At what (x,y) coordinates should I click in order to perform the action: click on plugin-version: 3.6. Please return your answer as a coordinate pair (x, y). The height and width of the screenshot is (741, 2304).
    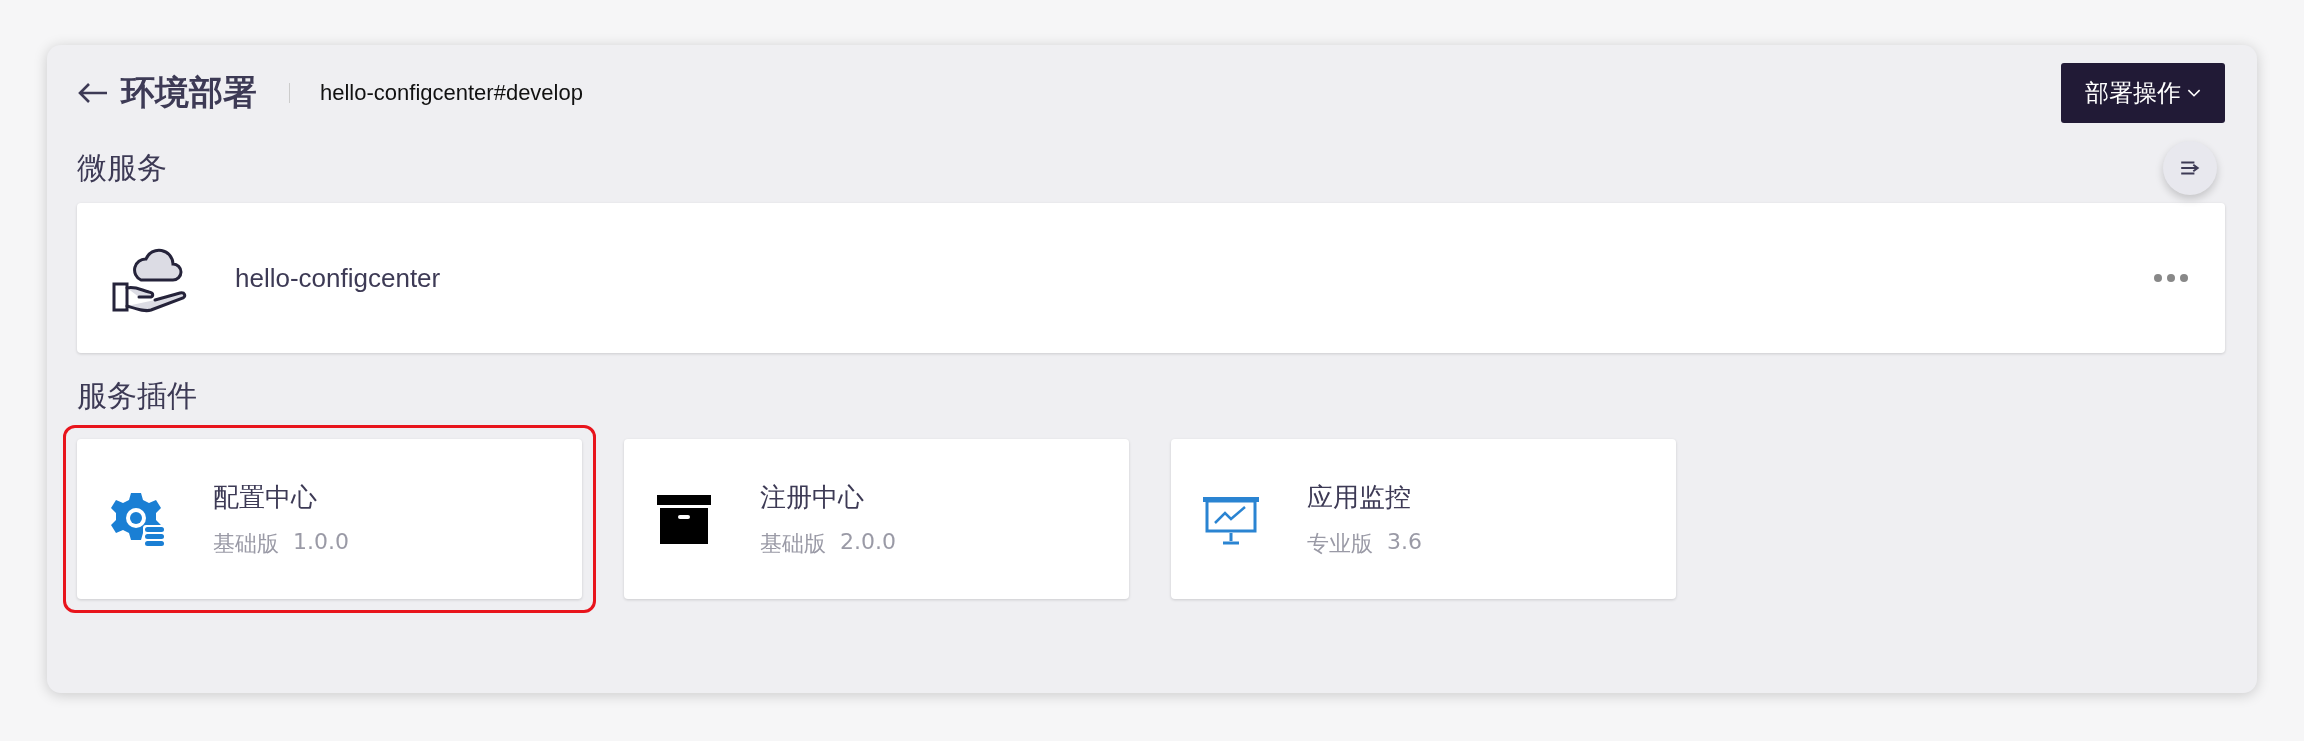
    Looking at the image, I should click on (1404, 542).